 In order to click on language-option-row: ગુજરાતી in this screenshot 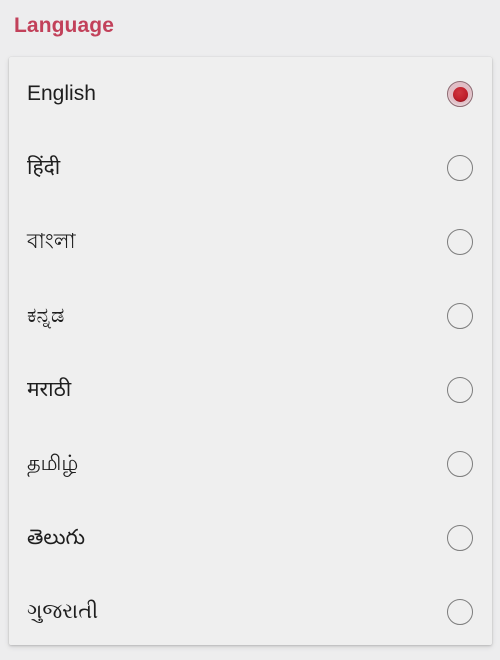, I will do `click(250, 610)`.